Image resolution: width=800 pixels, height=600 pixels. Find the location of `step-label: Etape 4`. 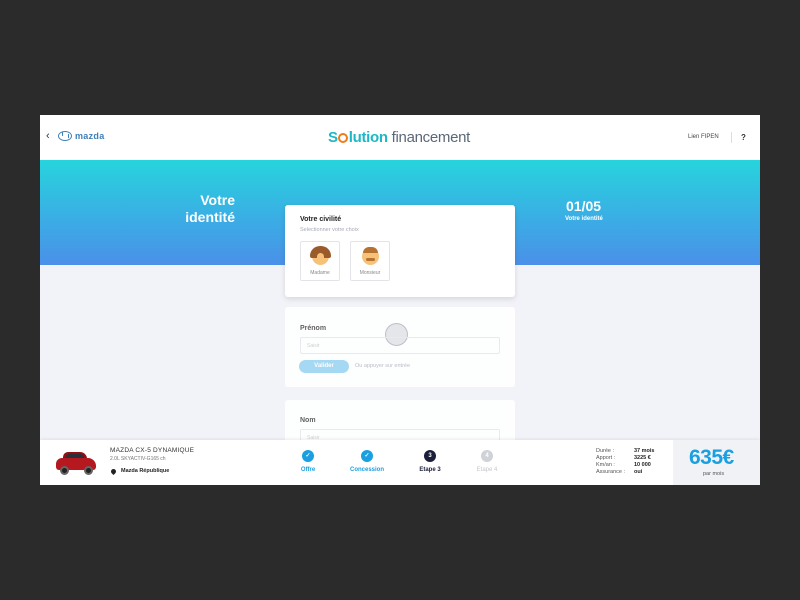

step-label: Etape 4 is located at coordinates (487, 470).